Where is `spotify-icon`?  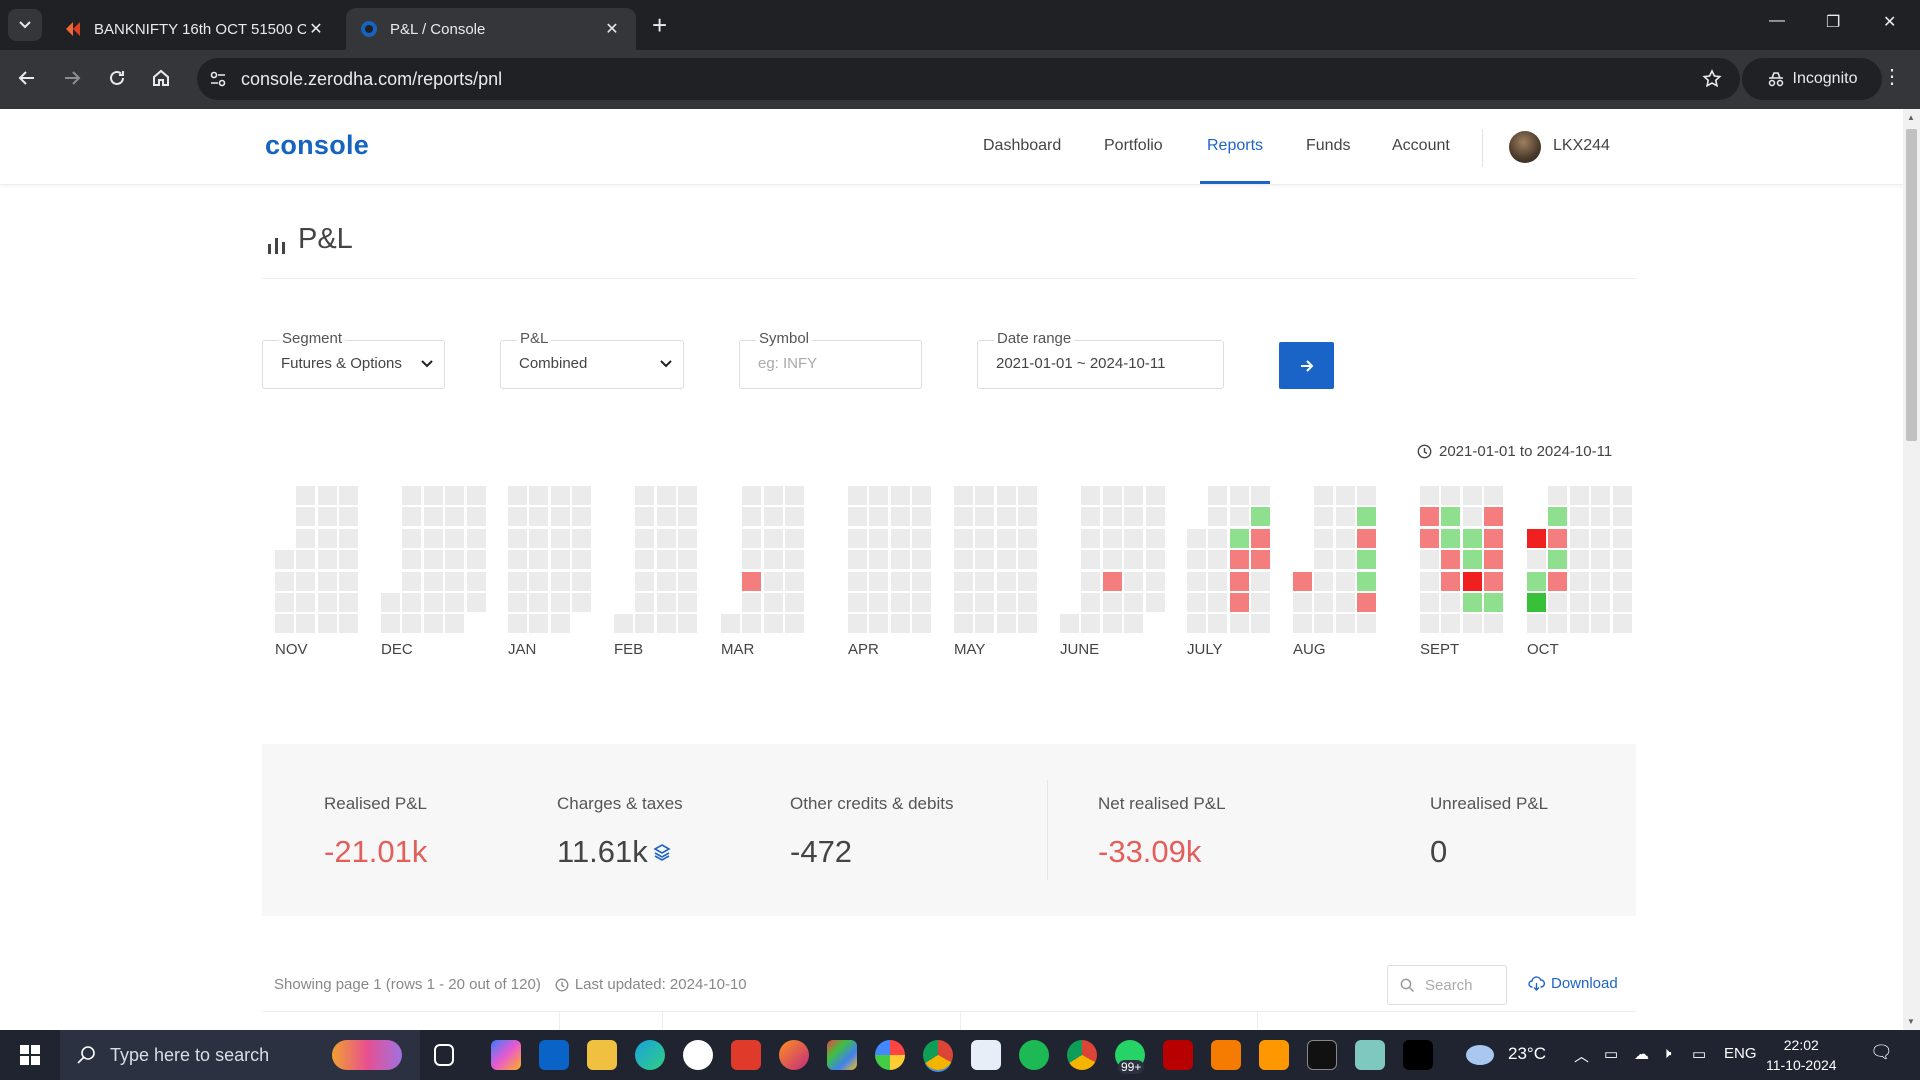 spotify-icon is located at coordinates (1034, 1055).